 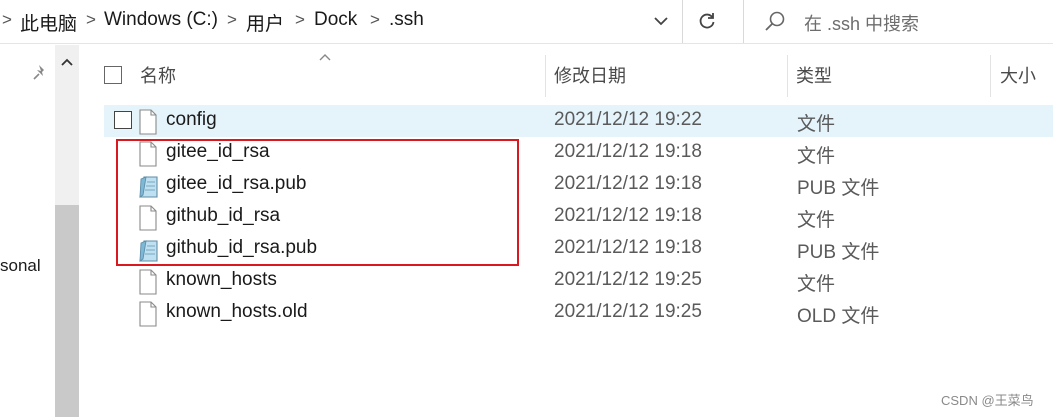 What do you see at coordinates (861, 23) in the screenshot?
I see `search-placeholder: 在 .ssh 中搜索` at bounding box center [861, 23].